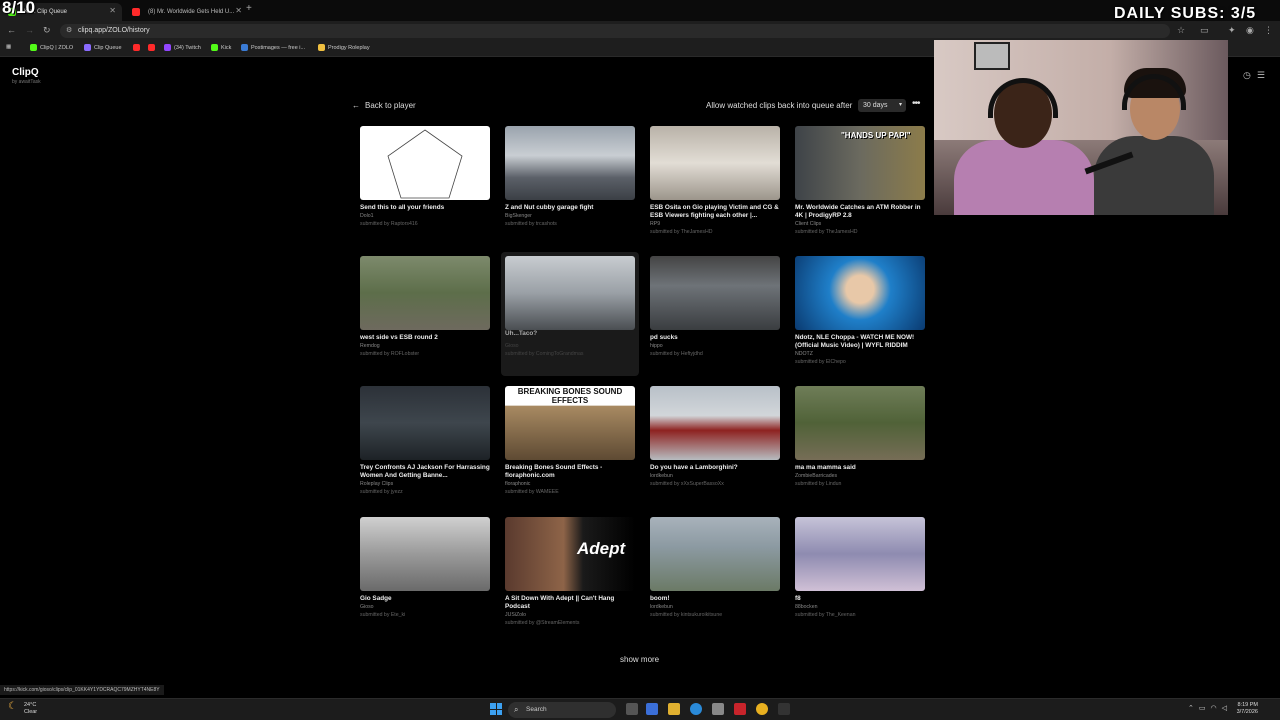 Image resolution: width=1280 pixels, height=720 pixels. Describe the element at coordinates (51, 47) in the screenshot. I see `bookmark-clipq-zolo: ClipQ | ZOLO` at that location.